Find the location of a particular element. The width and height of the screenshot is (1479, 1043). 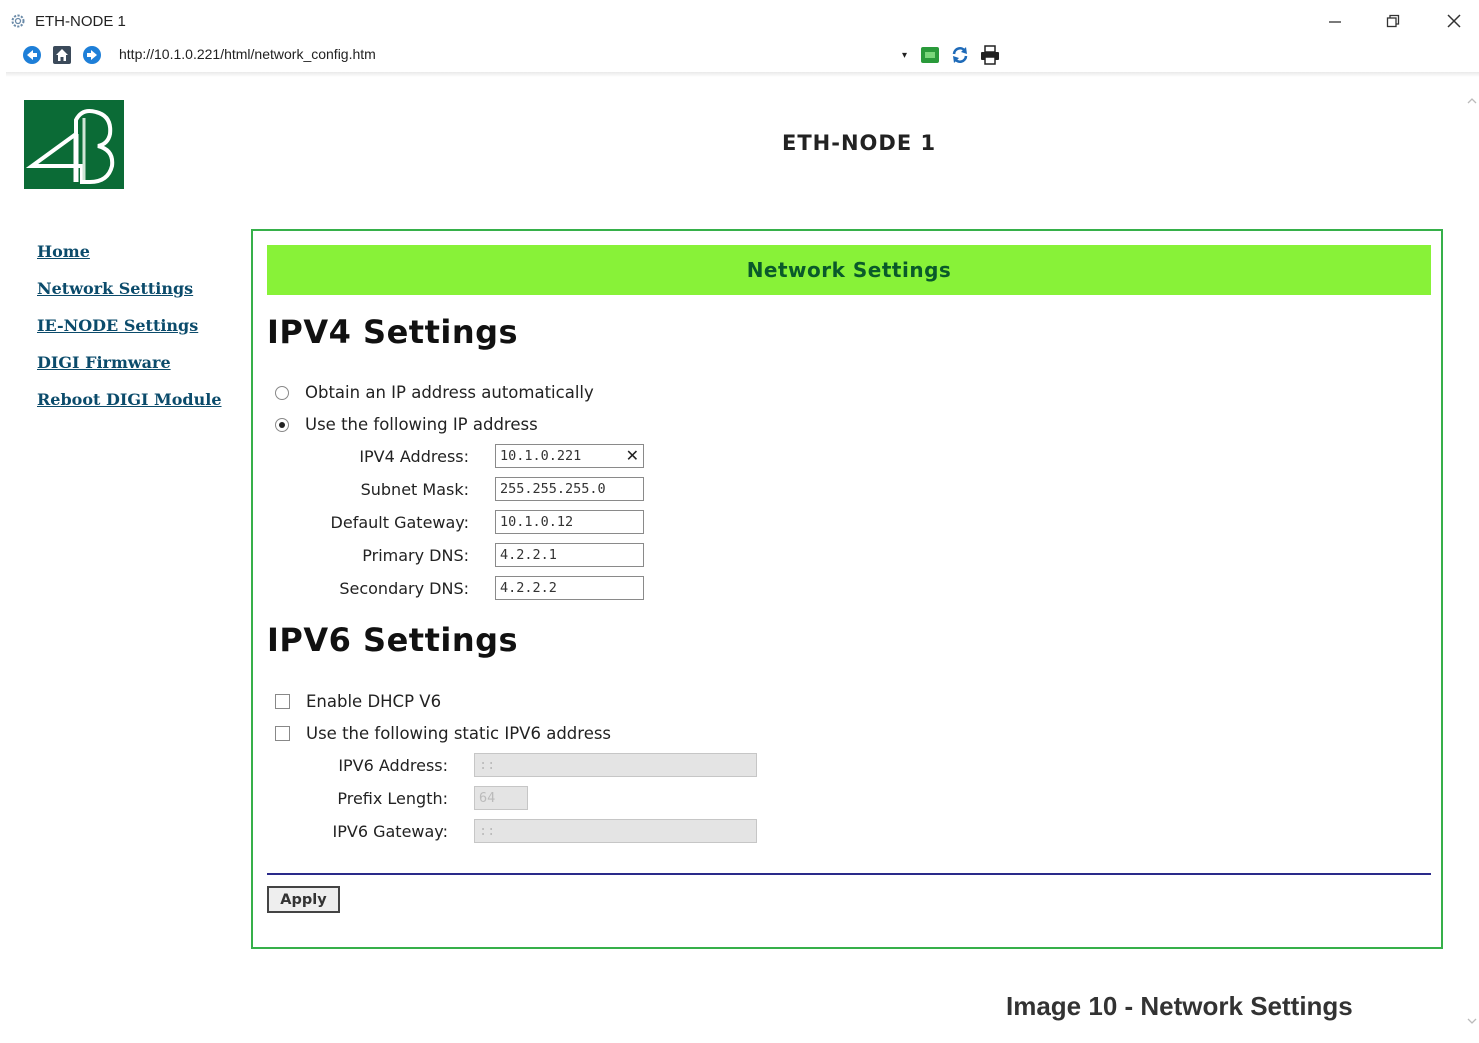

scroll-up-icon is located at coordinates (1472, 101).